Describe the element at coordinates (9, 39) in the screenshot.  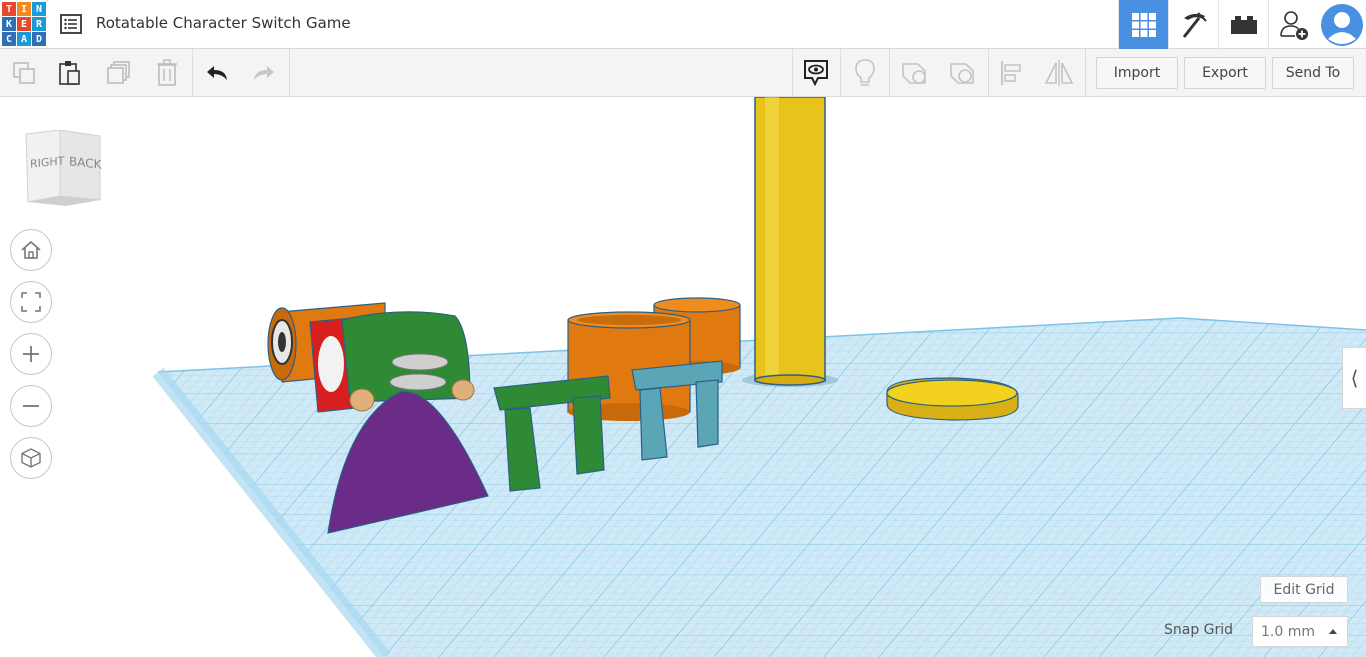
I see `logo-letter: C` at that location.